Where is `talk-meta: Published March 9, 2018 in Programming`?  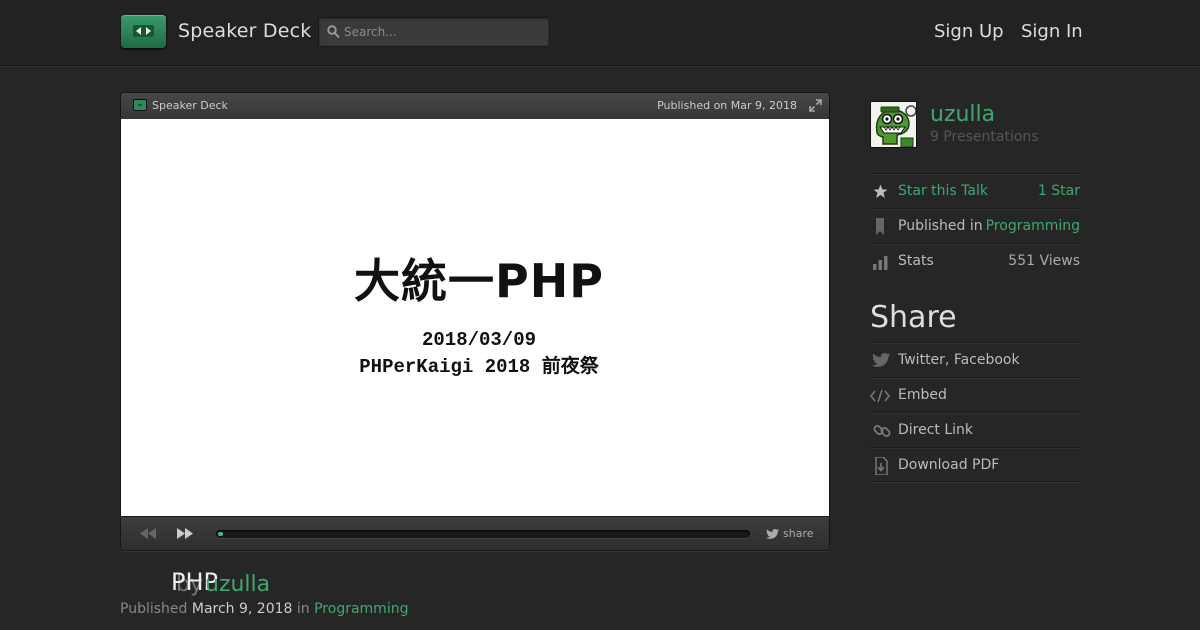 talk-meta: Published March 9, 2018 in Programming is located at coordinates (264, 609).